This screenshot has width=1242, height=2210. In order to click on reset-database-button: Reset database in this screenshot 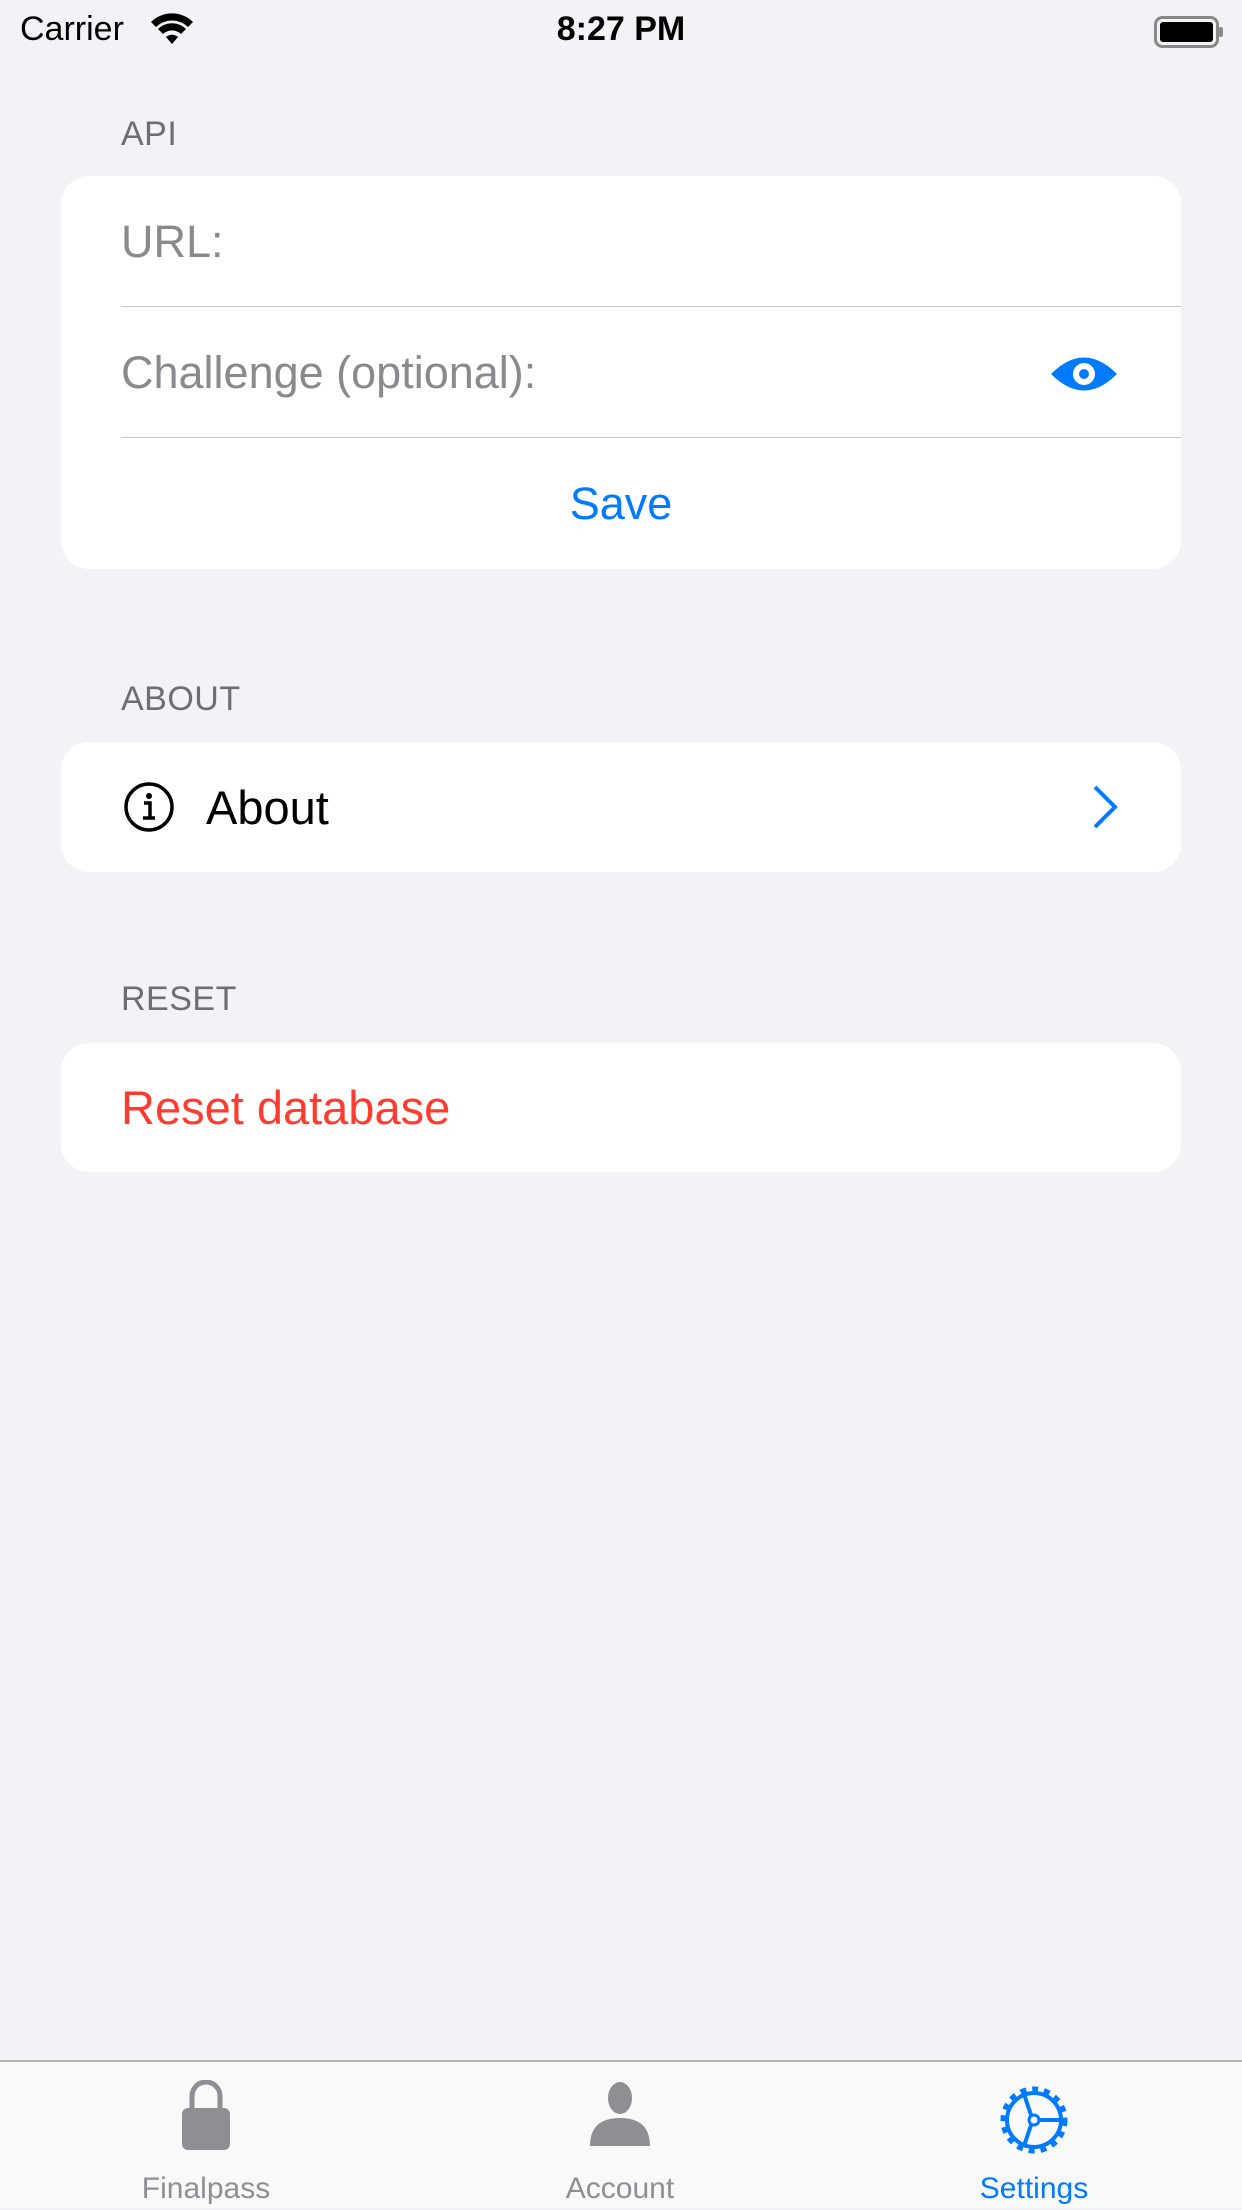, I will do `click(621, 1107)`.